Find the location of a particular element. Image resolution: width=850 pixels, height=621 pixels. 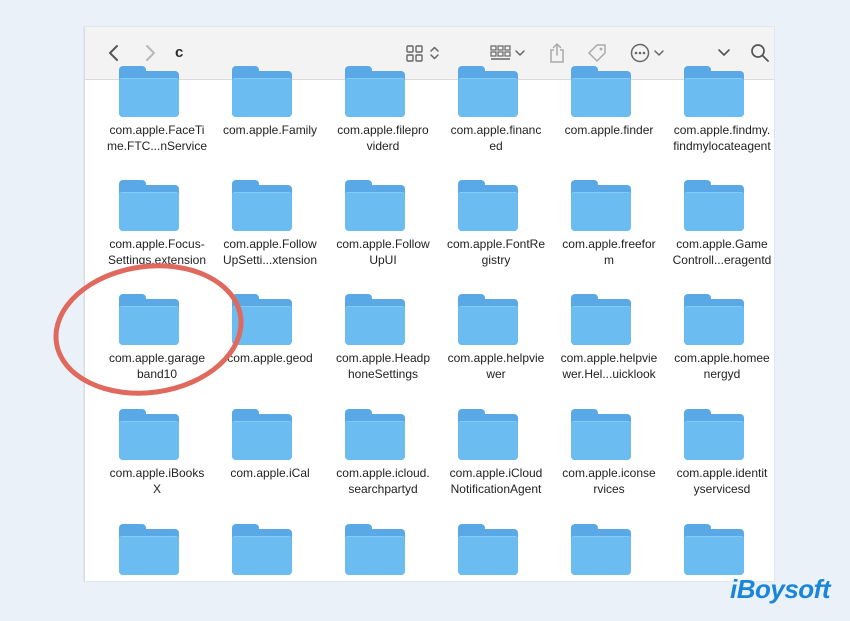

folder-label: com.apple.iCal is located at coordinates (270, 473).